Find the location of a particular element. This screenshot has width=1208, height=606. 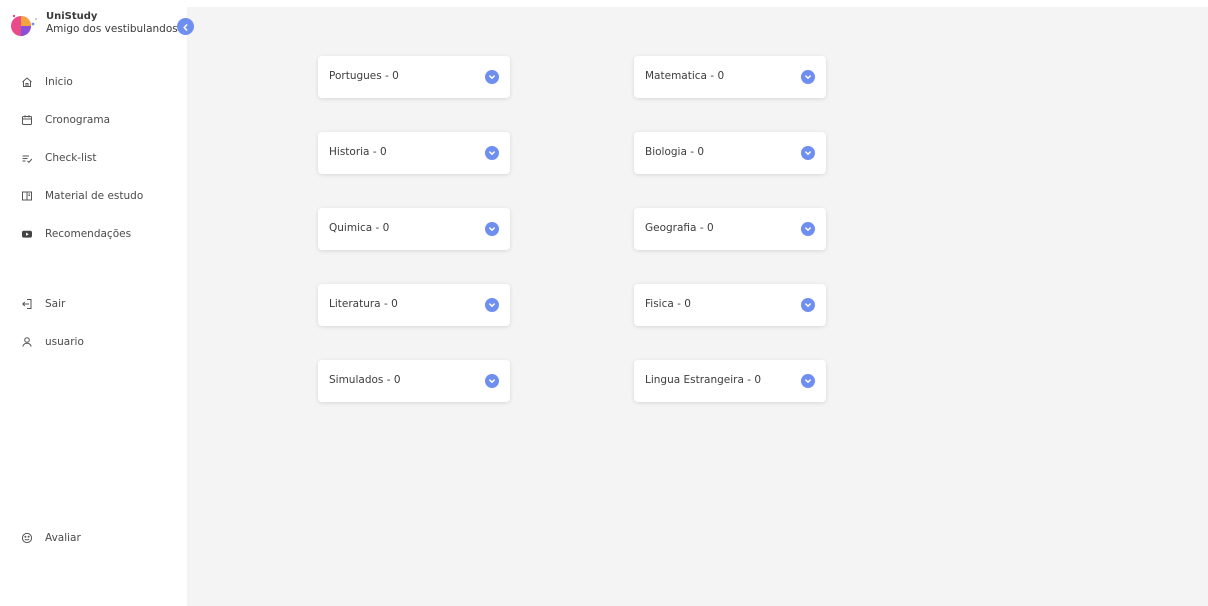

sidebar-item-inicio: Inicio is located at coordinates (93, 82).